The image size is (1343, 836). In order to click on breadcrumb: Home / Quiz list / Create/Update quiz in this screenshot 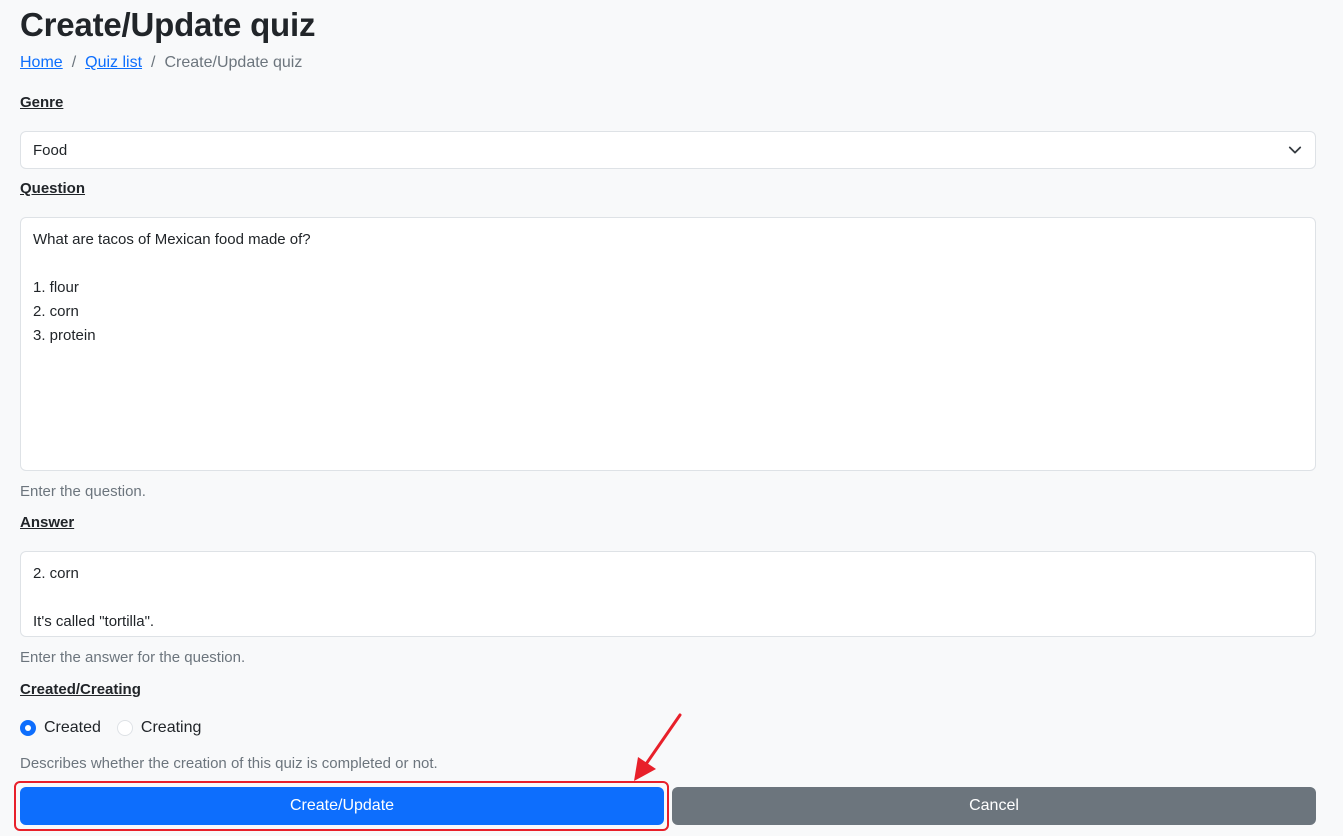, I will do `click(161, 63)`.